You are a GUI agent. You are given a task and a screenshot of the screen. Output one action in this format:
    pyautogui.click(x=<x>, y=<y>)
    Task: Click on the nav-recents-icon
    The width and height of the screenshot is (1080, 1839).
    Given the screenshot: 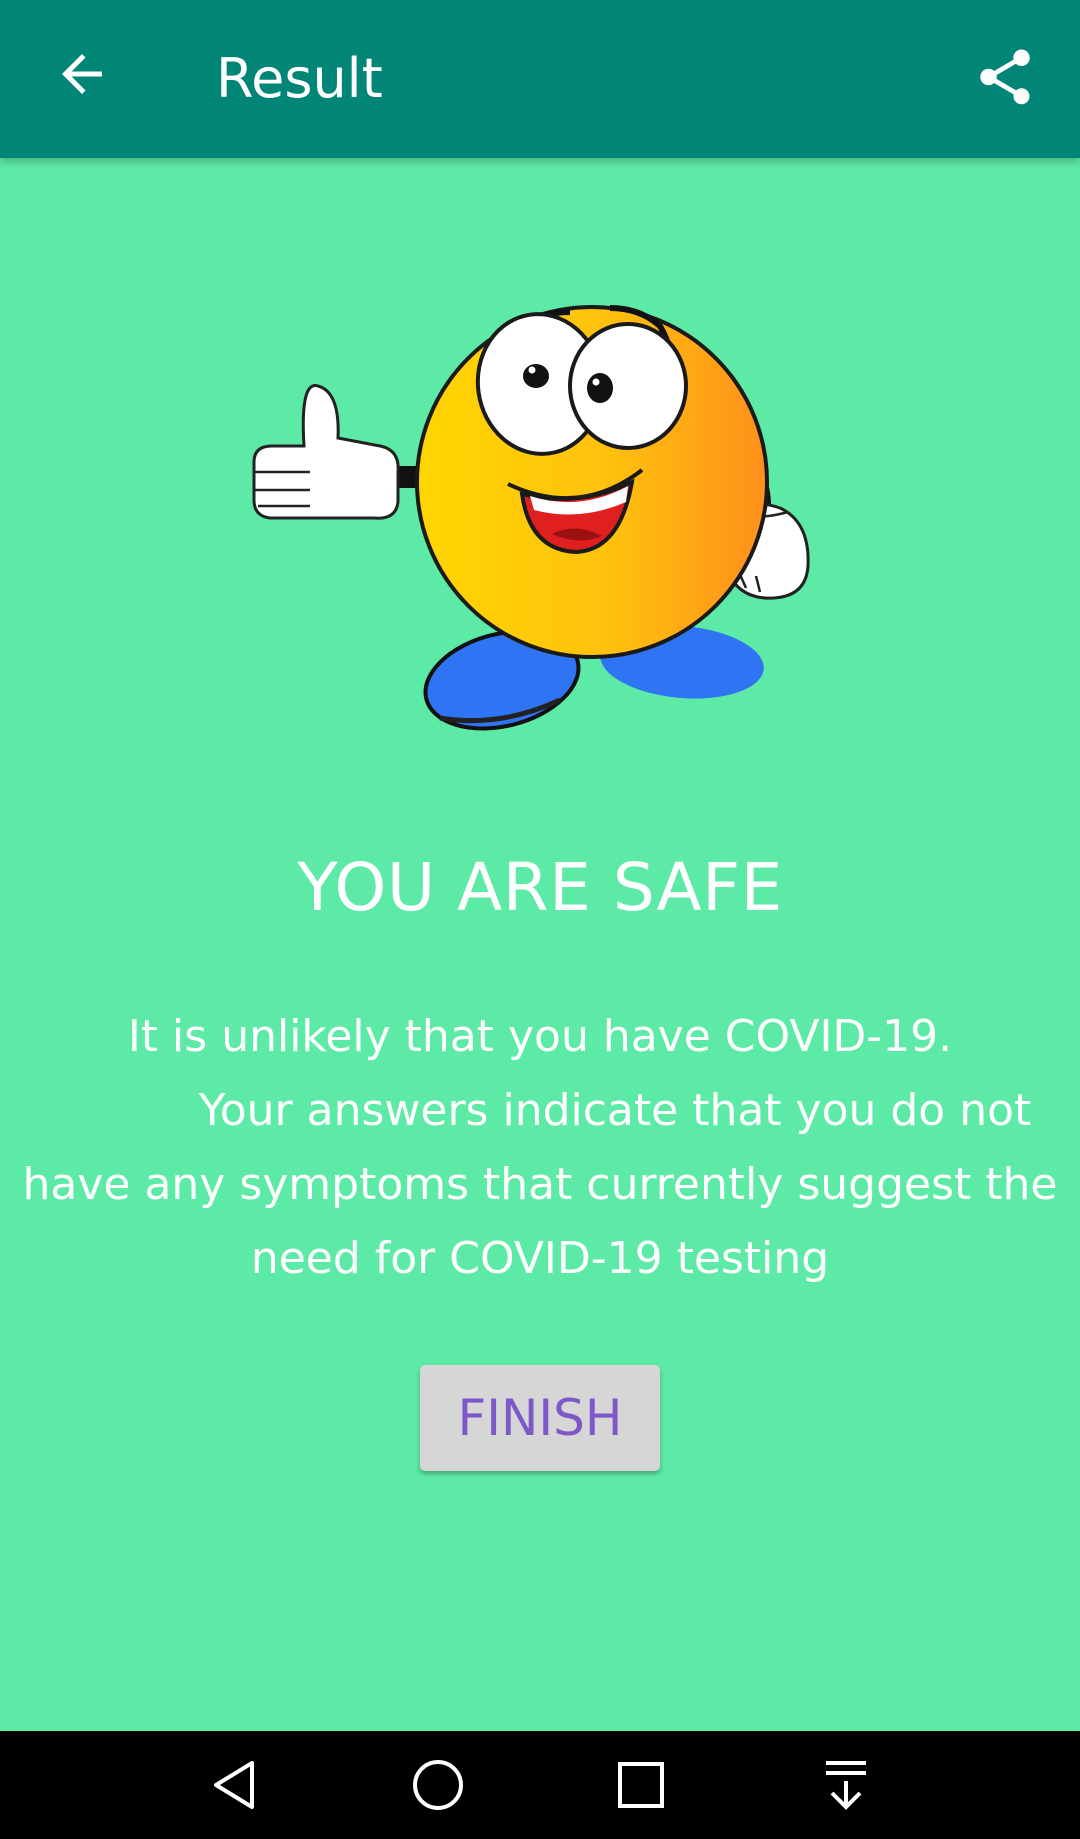 What is the action you would take?
    pyautogui.click(x=641, y=1785)
    